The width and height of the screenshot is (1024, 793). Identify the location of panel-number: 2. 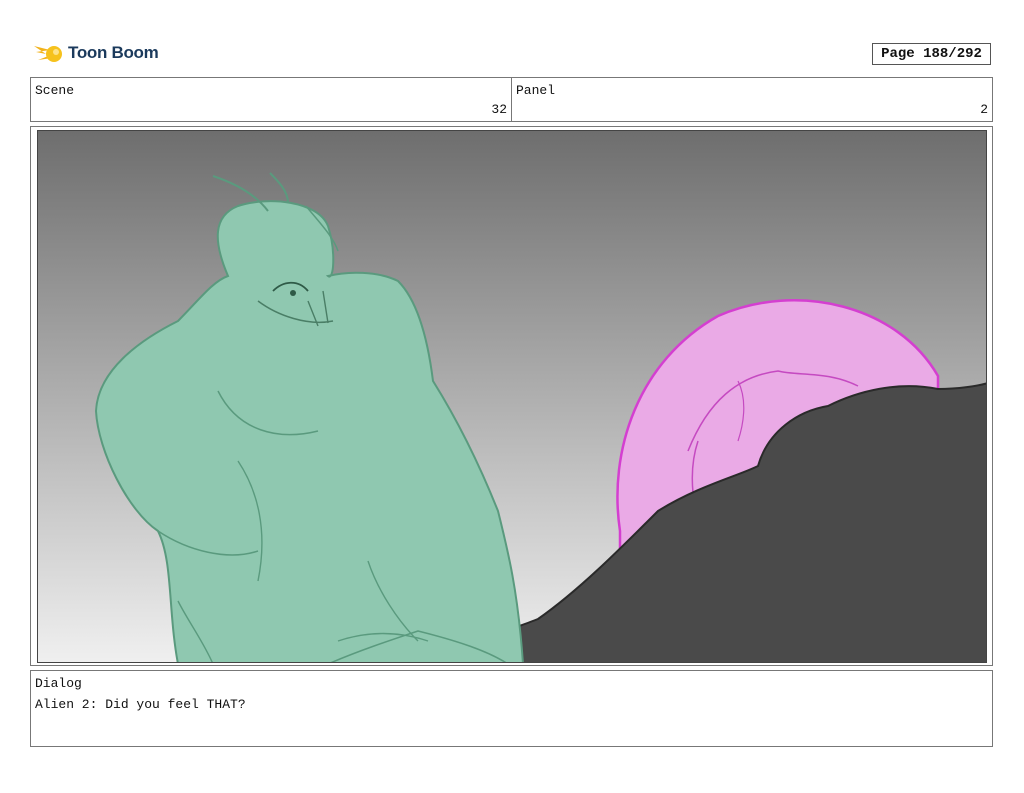
(984, 109).